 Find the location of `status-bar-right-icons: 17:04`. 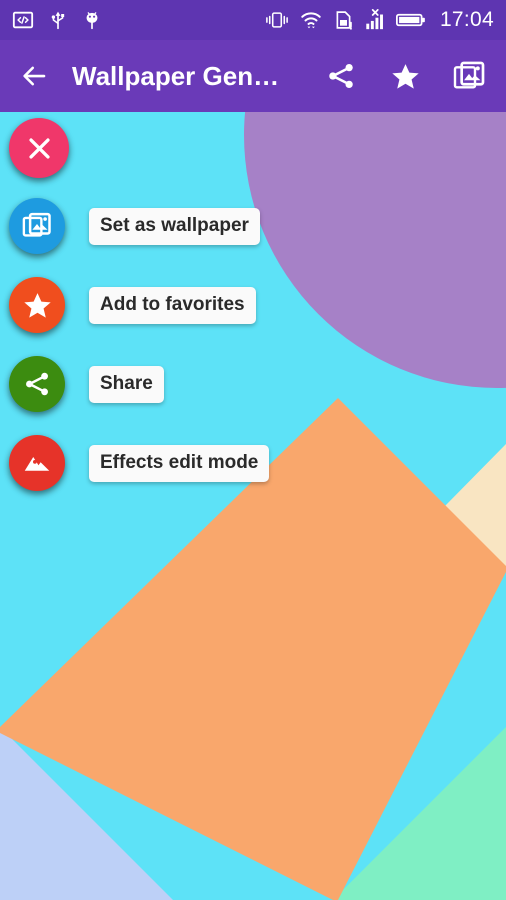

status-bar-right-icons: 17:04 is located at coordinates (379, 20).